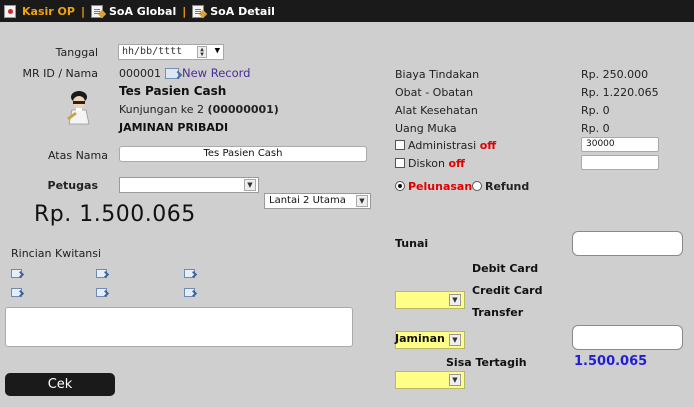  I want to click on diskon-label: Diskon, so click(426, 163).